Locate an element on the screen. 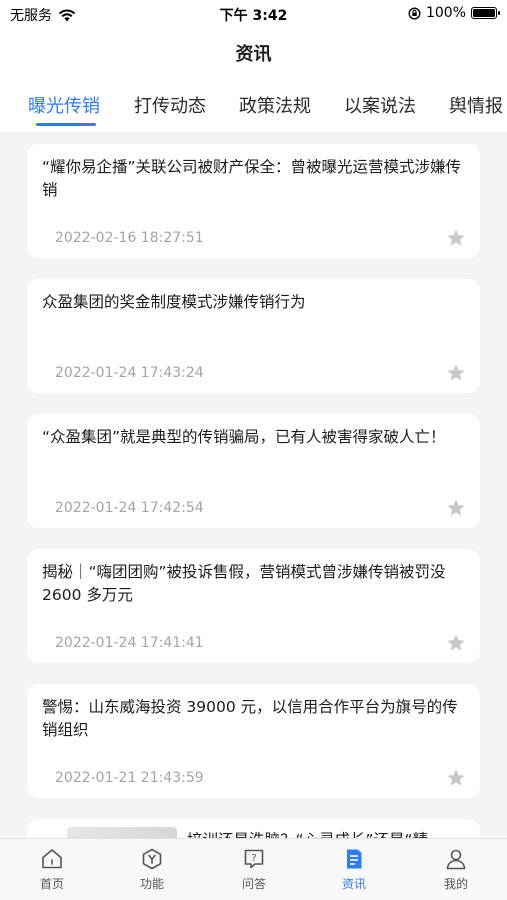 The image size is (507, 900). function-icon is located at coordinates (152, 859).